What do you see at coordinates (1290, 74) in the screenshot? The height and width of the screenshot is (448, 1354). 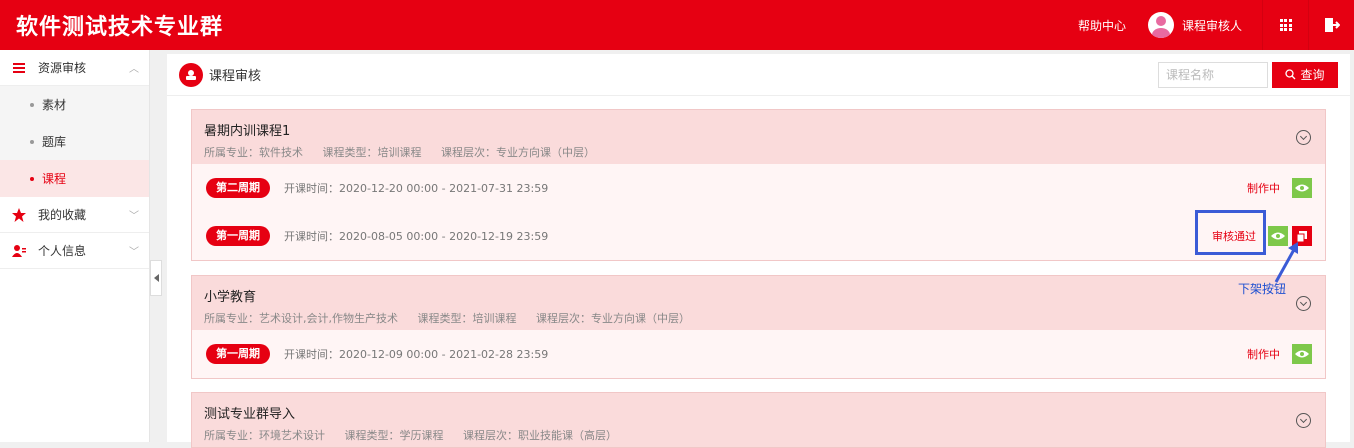 I see `search-icon` at bounding box center [1290, 74].